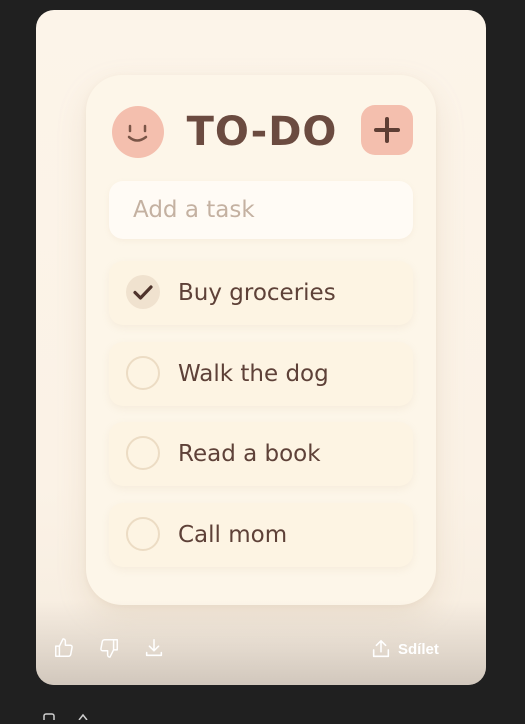  What do you see at coordinates (253, 374) in the screenshot?
I see `task-label: Walk the dog` at bounding box center [253, 374].